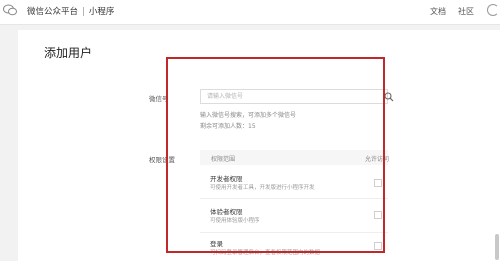  I want to click on brand-name: 微信公众平台, so click(53, 12).